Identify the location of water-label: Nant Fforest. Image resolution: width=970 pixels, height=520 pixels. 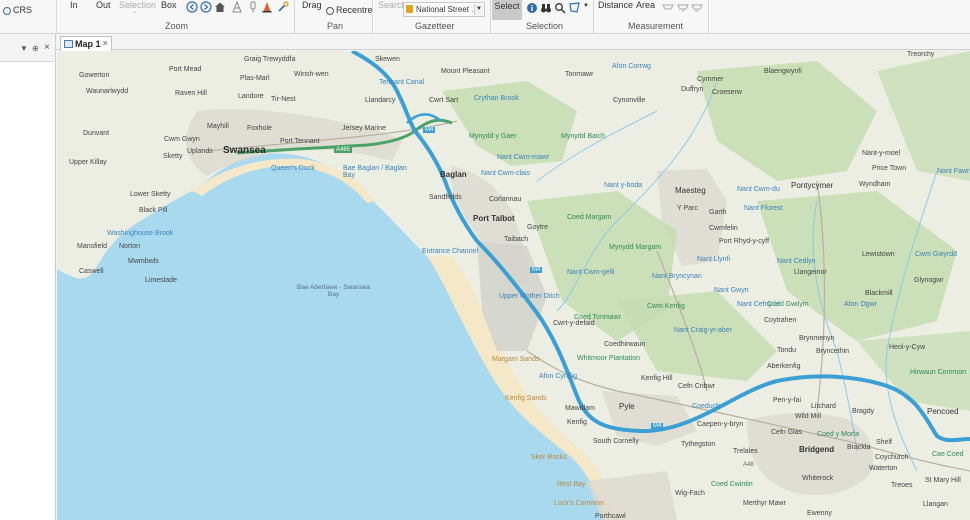
(763, 208).